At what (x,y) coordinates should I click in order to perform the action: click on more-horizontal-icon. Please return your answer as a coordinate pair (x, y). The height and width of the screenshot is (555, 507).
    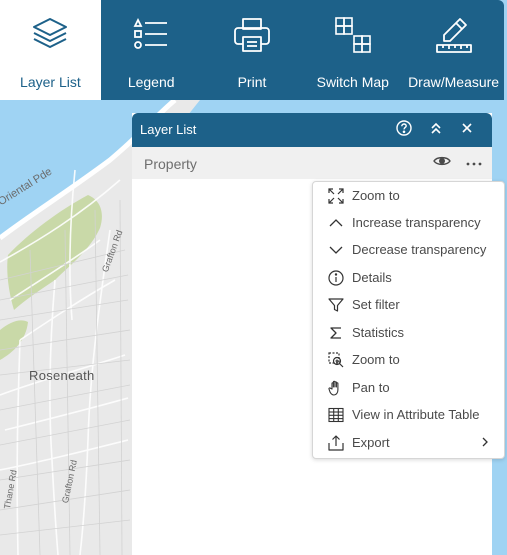
    Looking at the image, I should click on (474, 163).